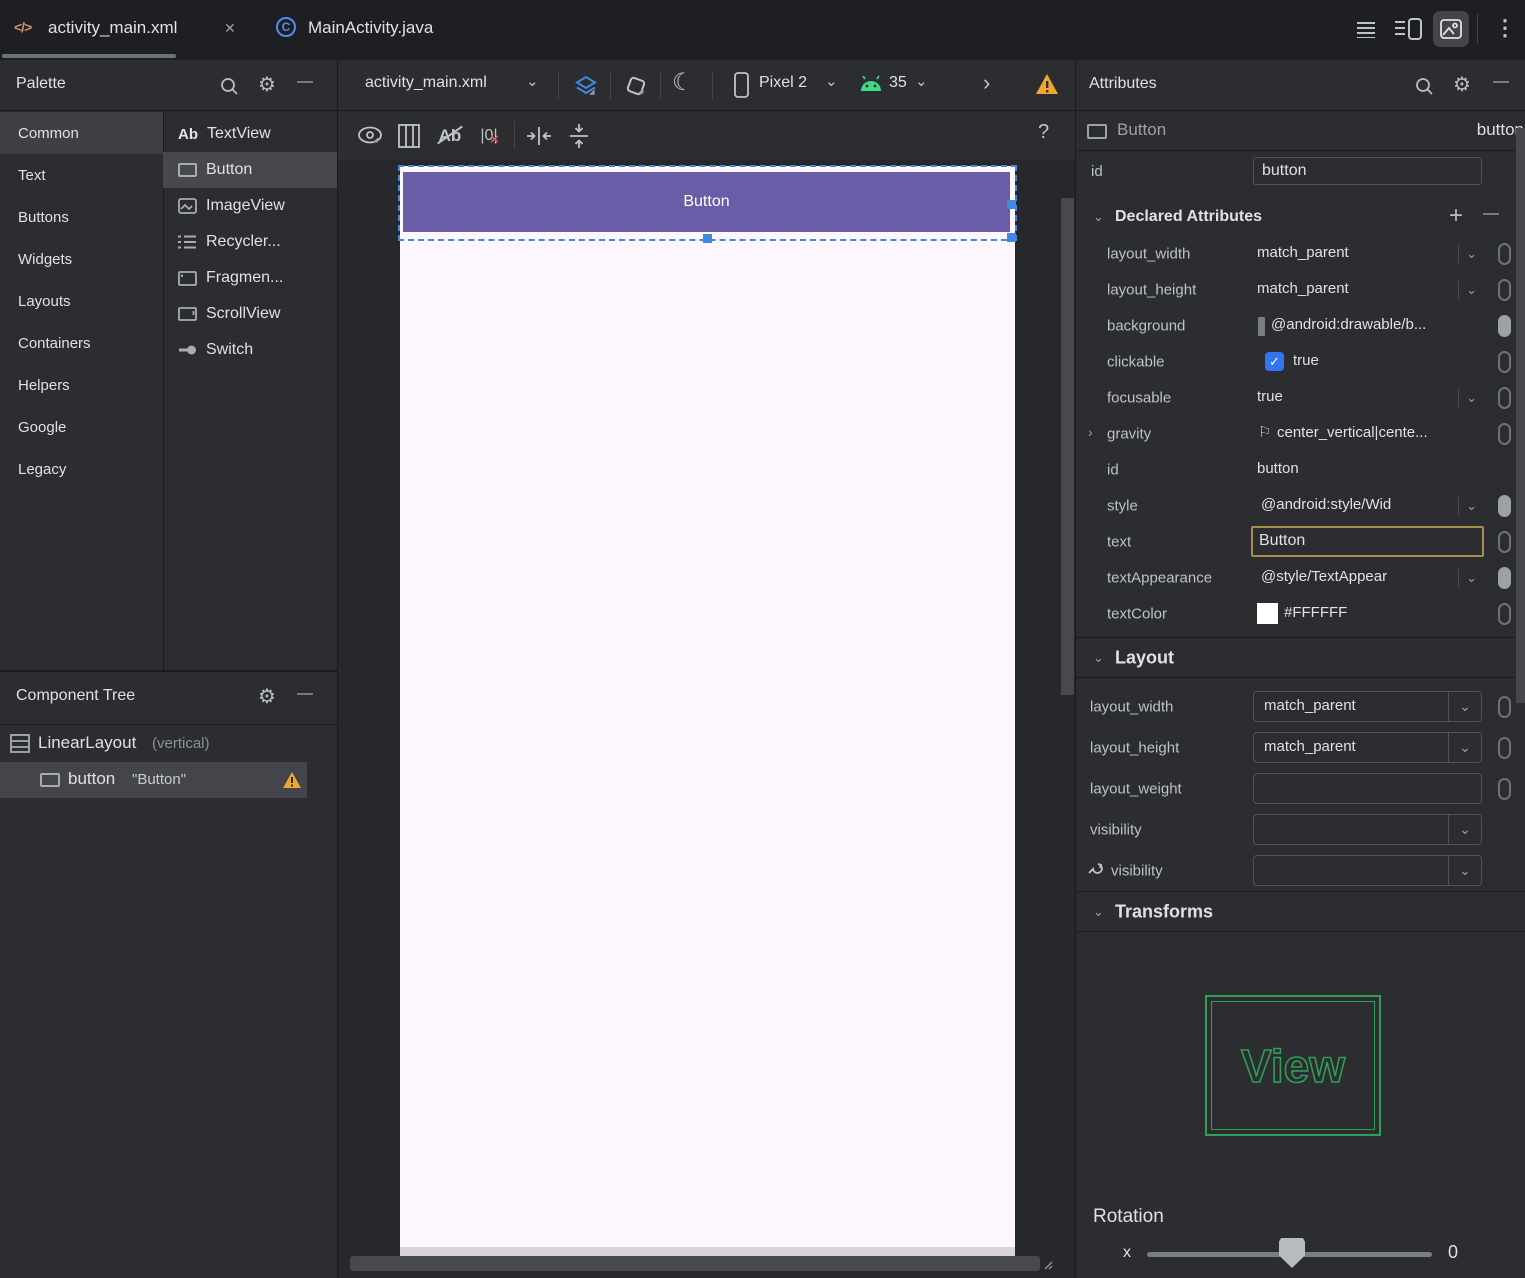 Image resolution: width=1525 pixels, height=1278 pixels. What do you see at coordinates (707, 203) in the screenshot?
I see `selection-outline` at bounding box center [707, 203].